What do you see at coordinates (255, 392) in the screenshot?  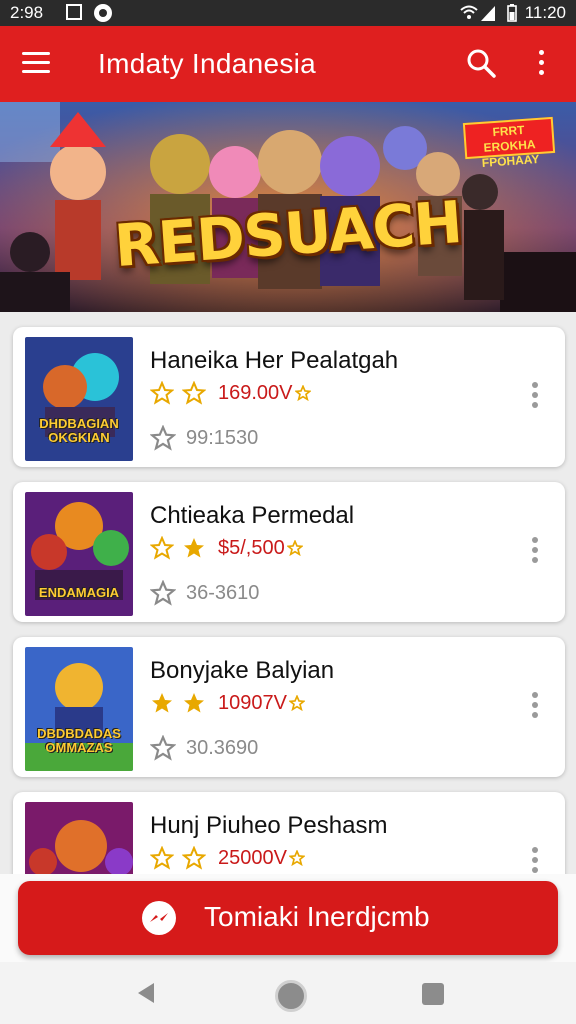 I see `item-price: 169.00V` at bounding box center [255, 392].